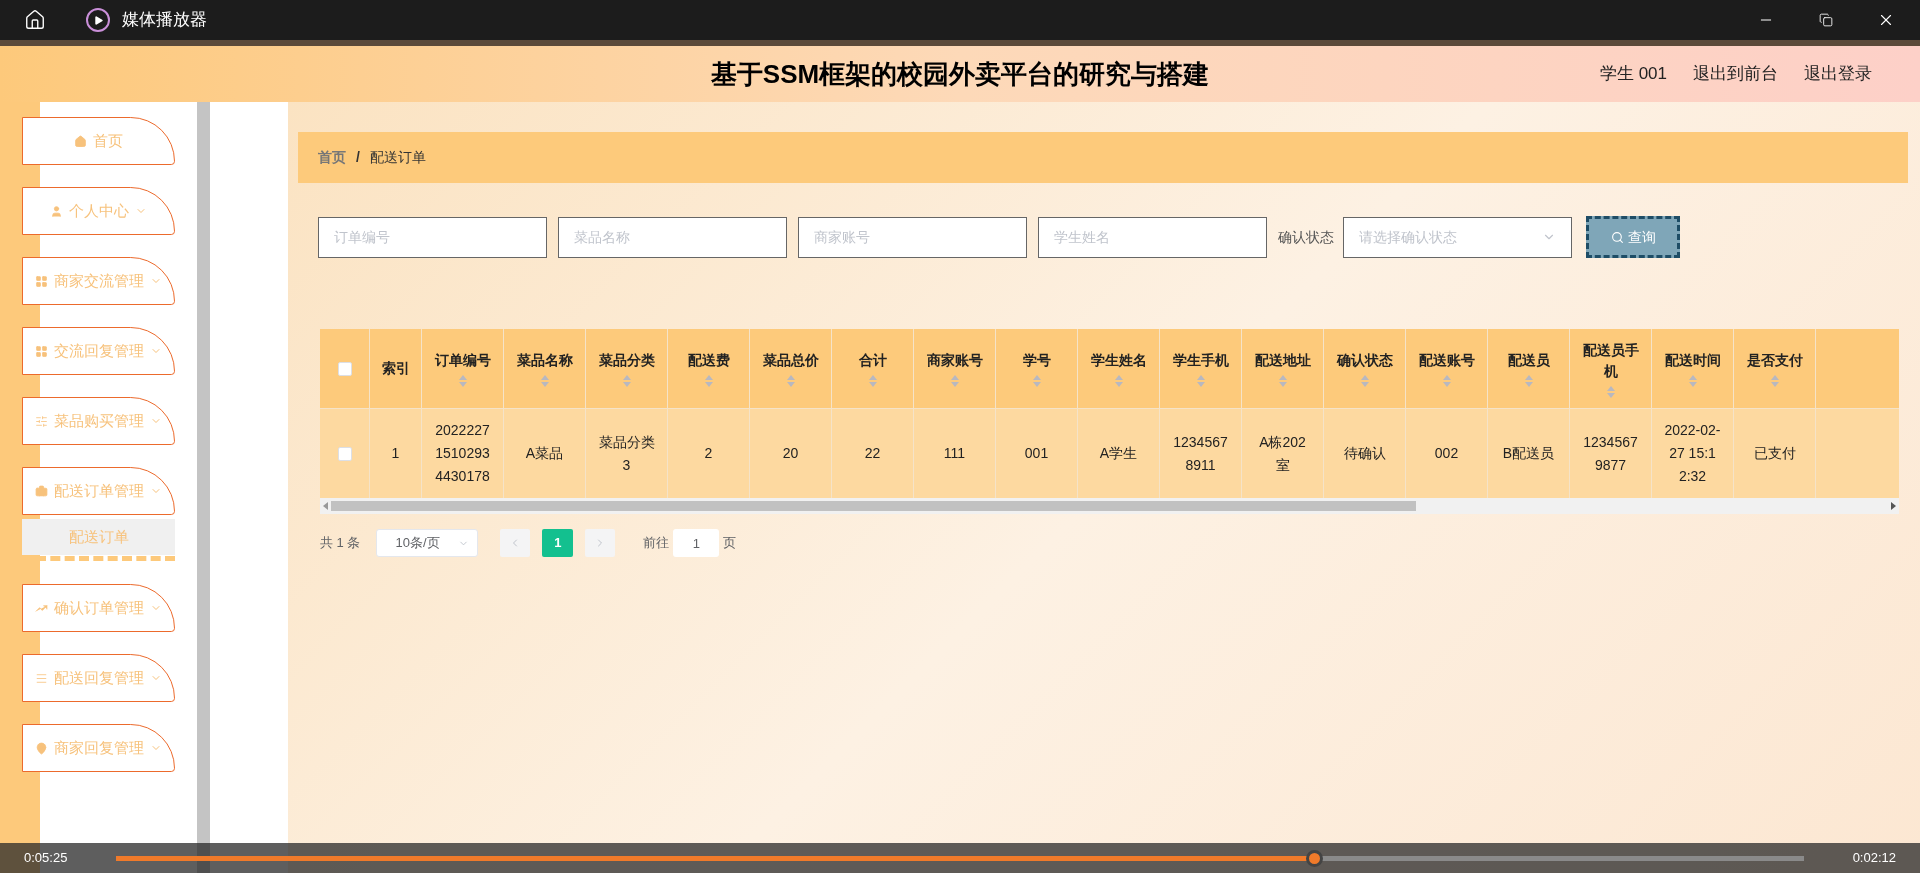 The width and height of the screenshot is (1920, 873). Describe the element at coordinates (35, 20) in the screenshot. I see `home-icon` at that location.